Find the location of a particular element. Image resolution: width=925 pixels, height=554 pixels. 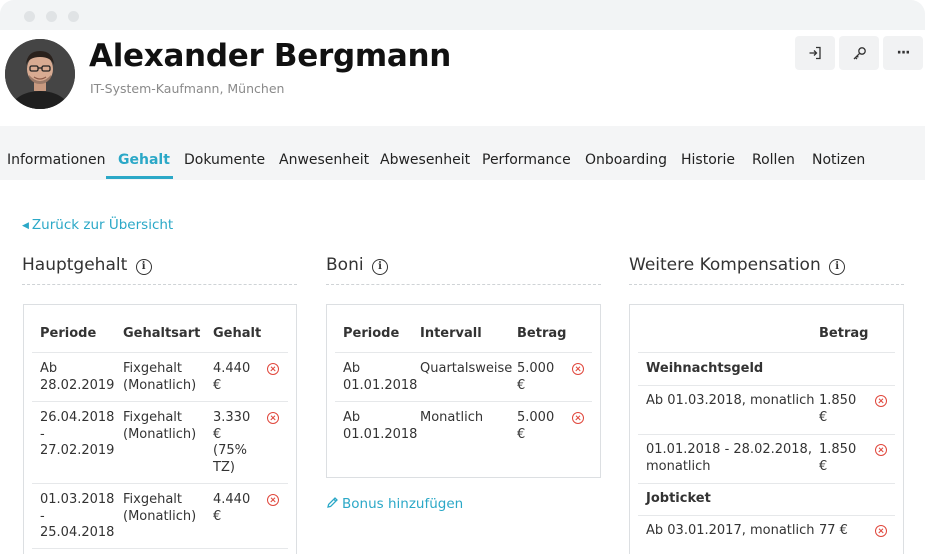

section-title-hauptgehalt: Hauptgehalt i is located at coordinates (87, 265).